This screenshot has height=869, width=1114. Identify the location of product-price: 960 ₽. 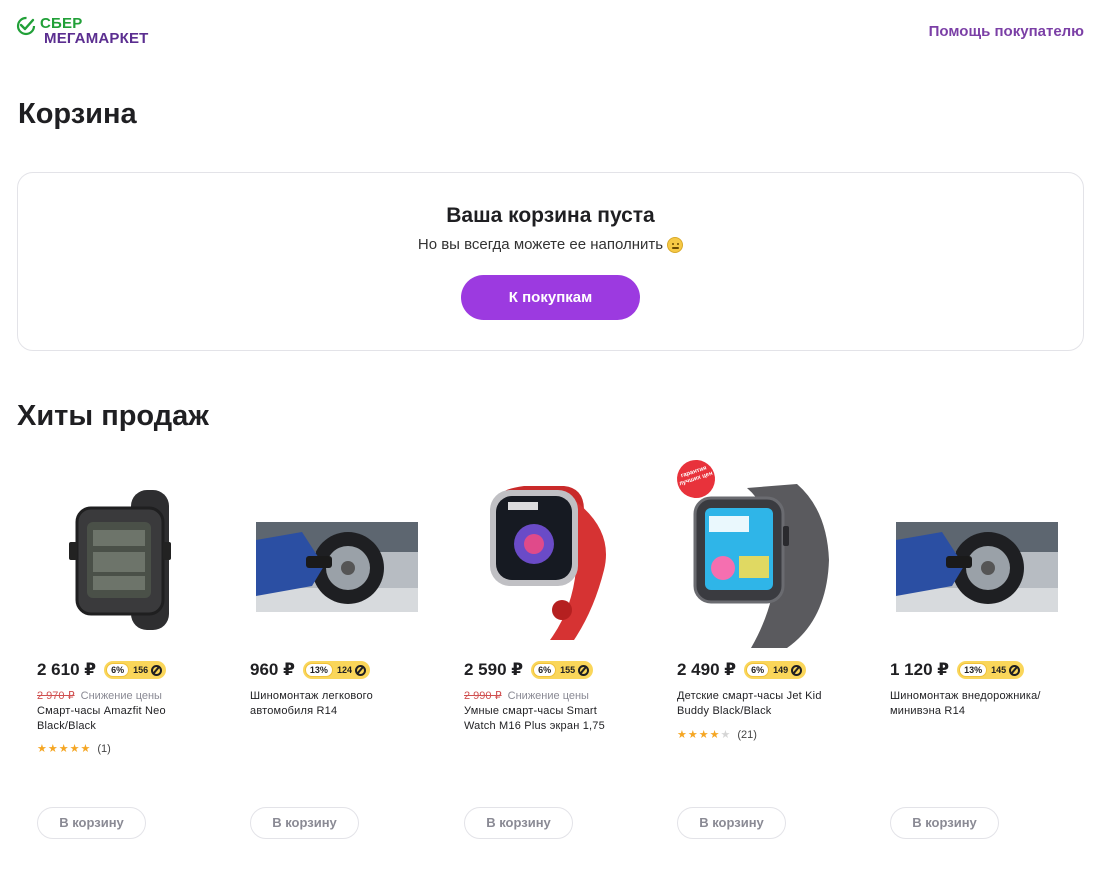
(272, 669).